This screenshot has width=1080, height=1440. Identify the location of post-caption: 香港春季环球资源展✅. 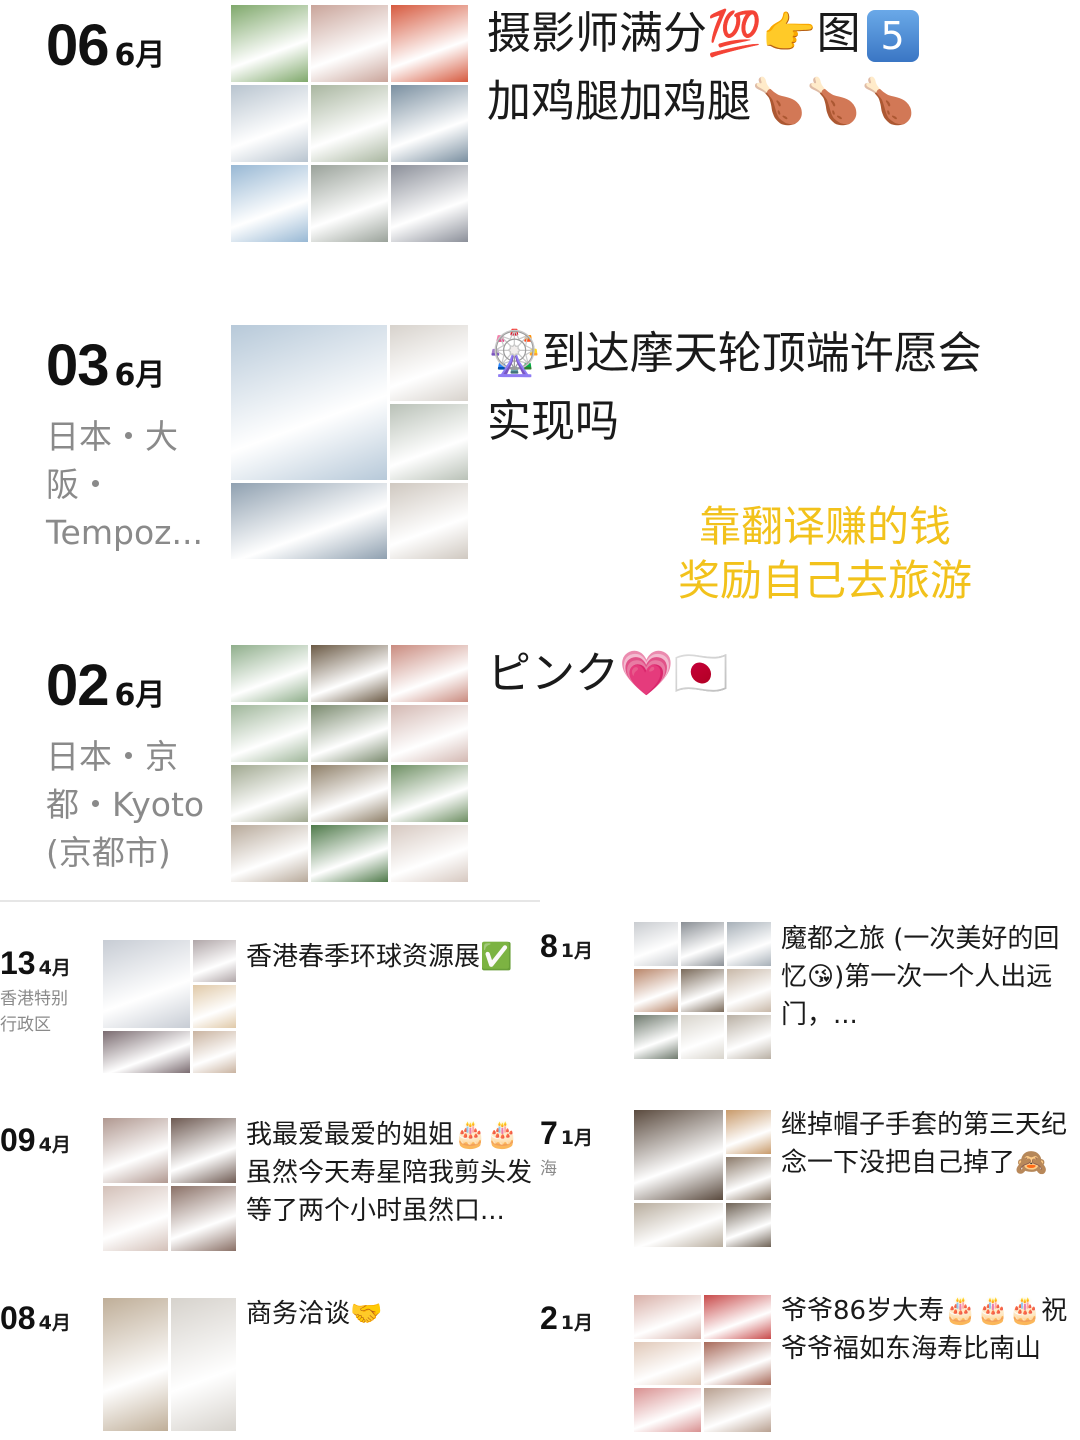
(388, 957).